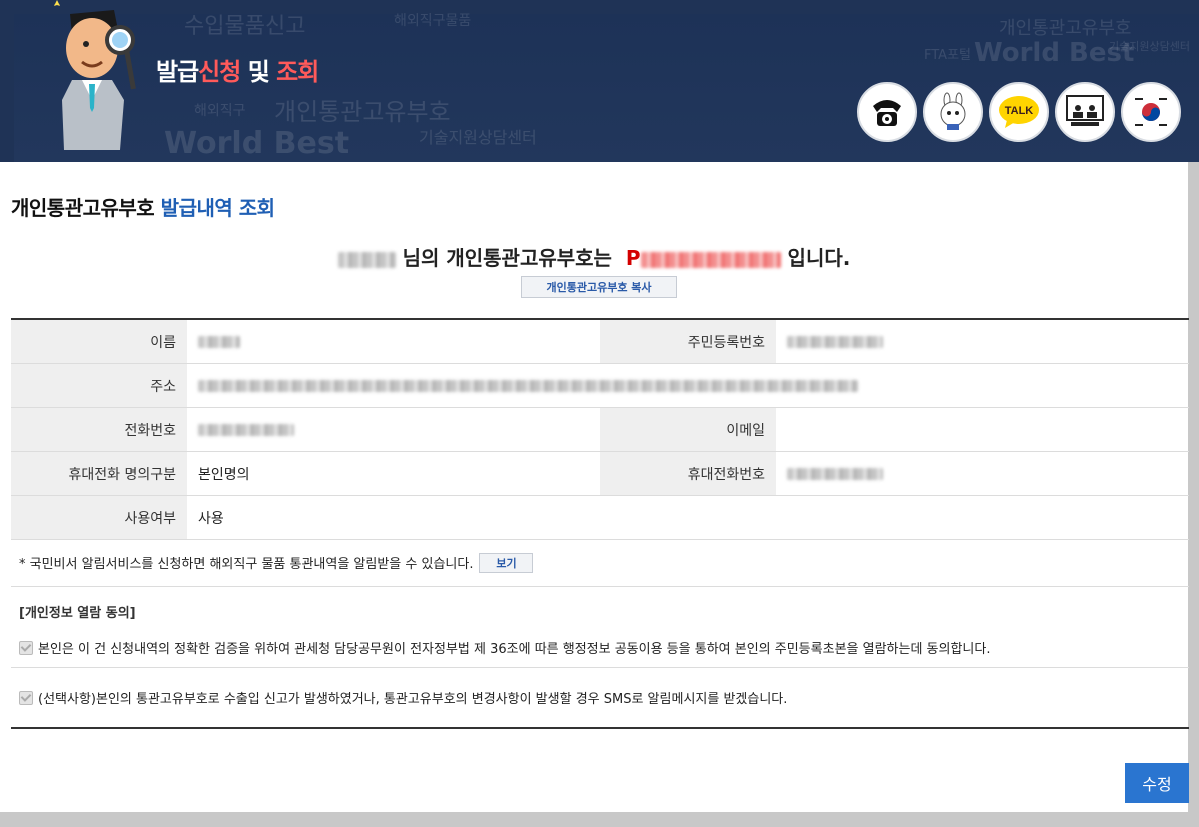 This screenshot has width=1199, height=827. I want to click on quick-service-icons: TALK, so click(1019, 112).